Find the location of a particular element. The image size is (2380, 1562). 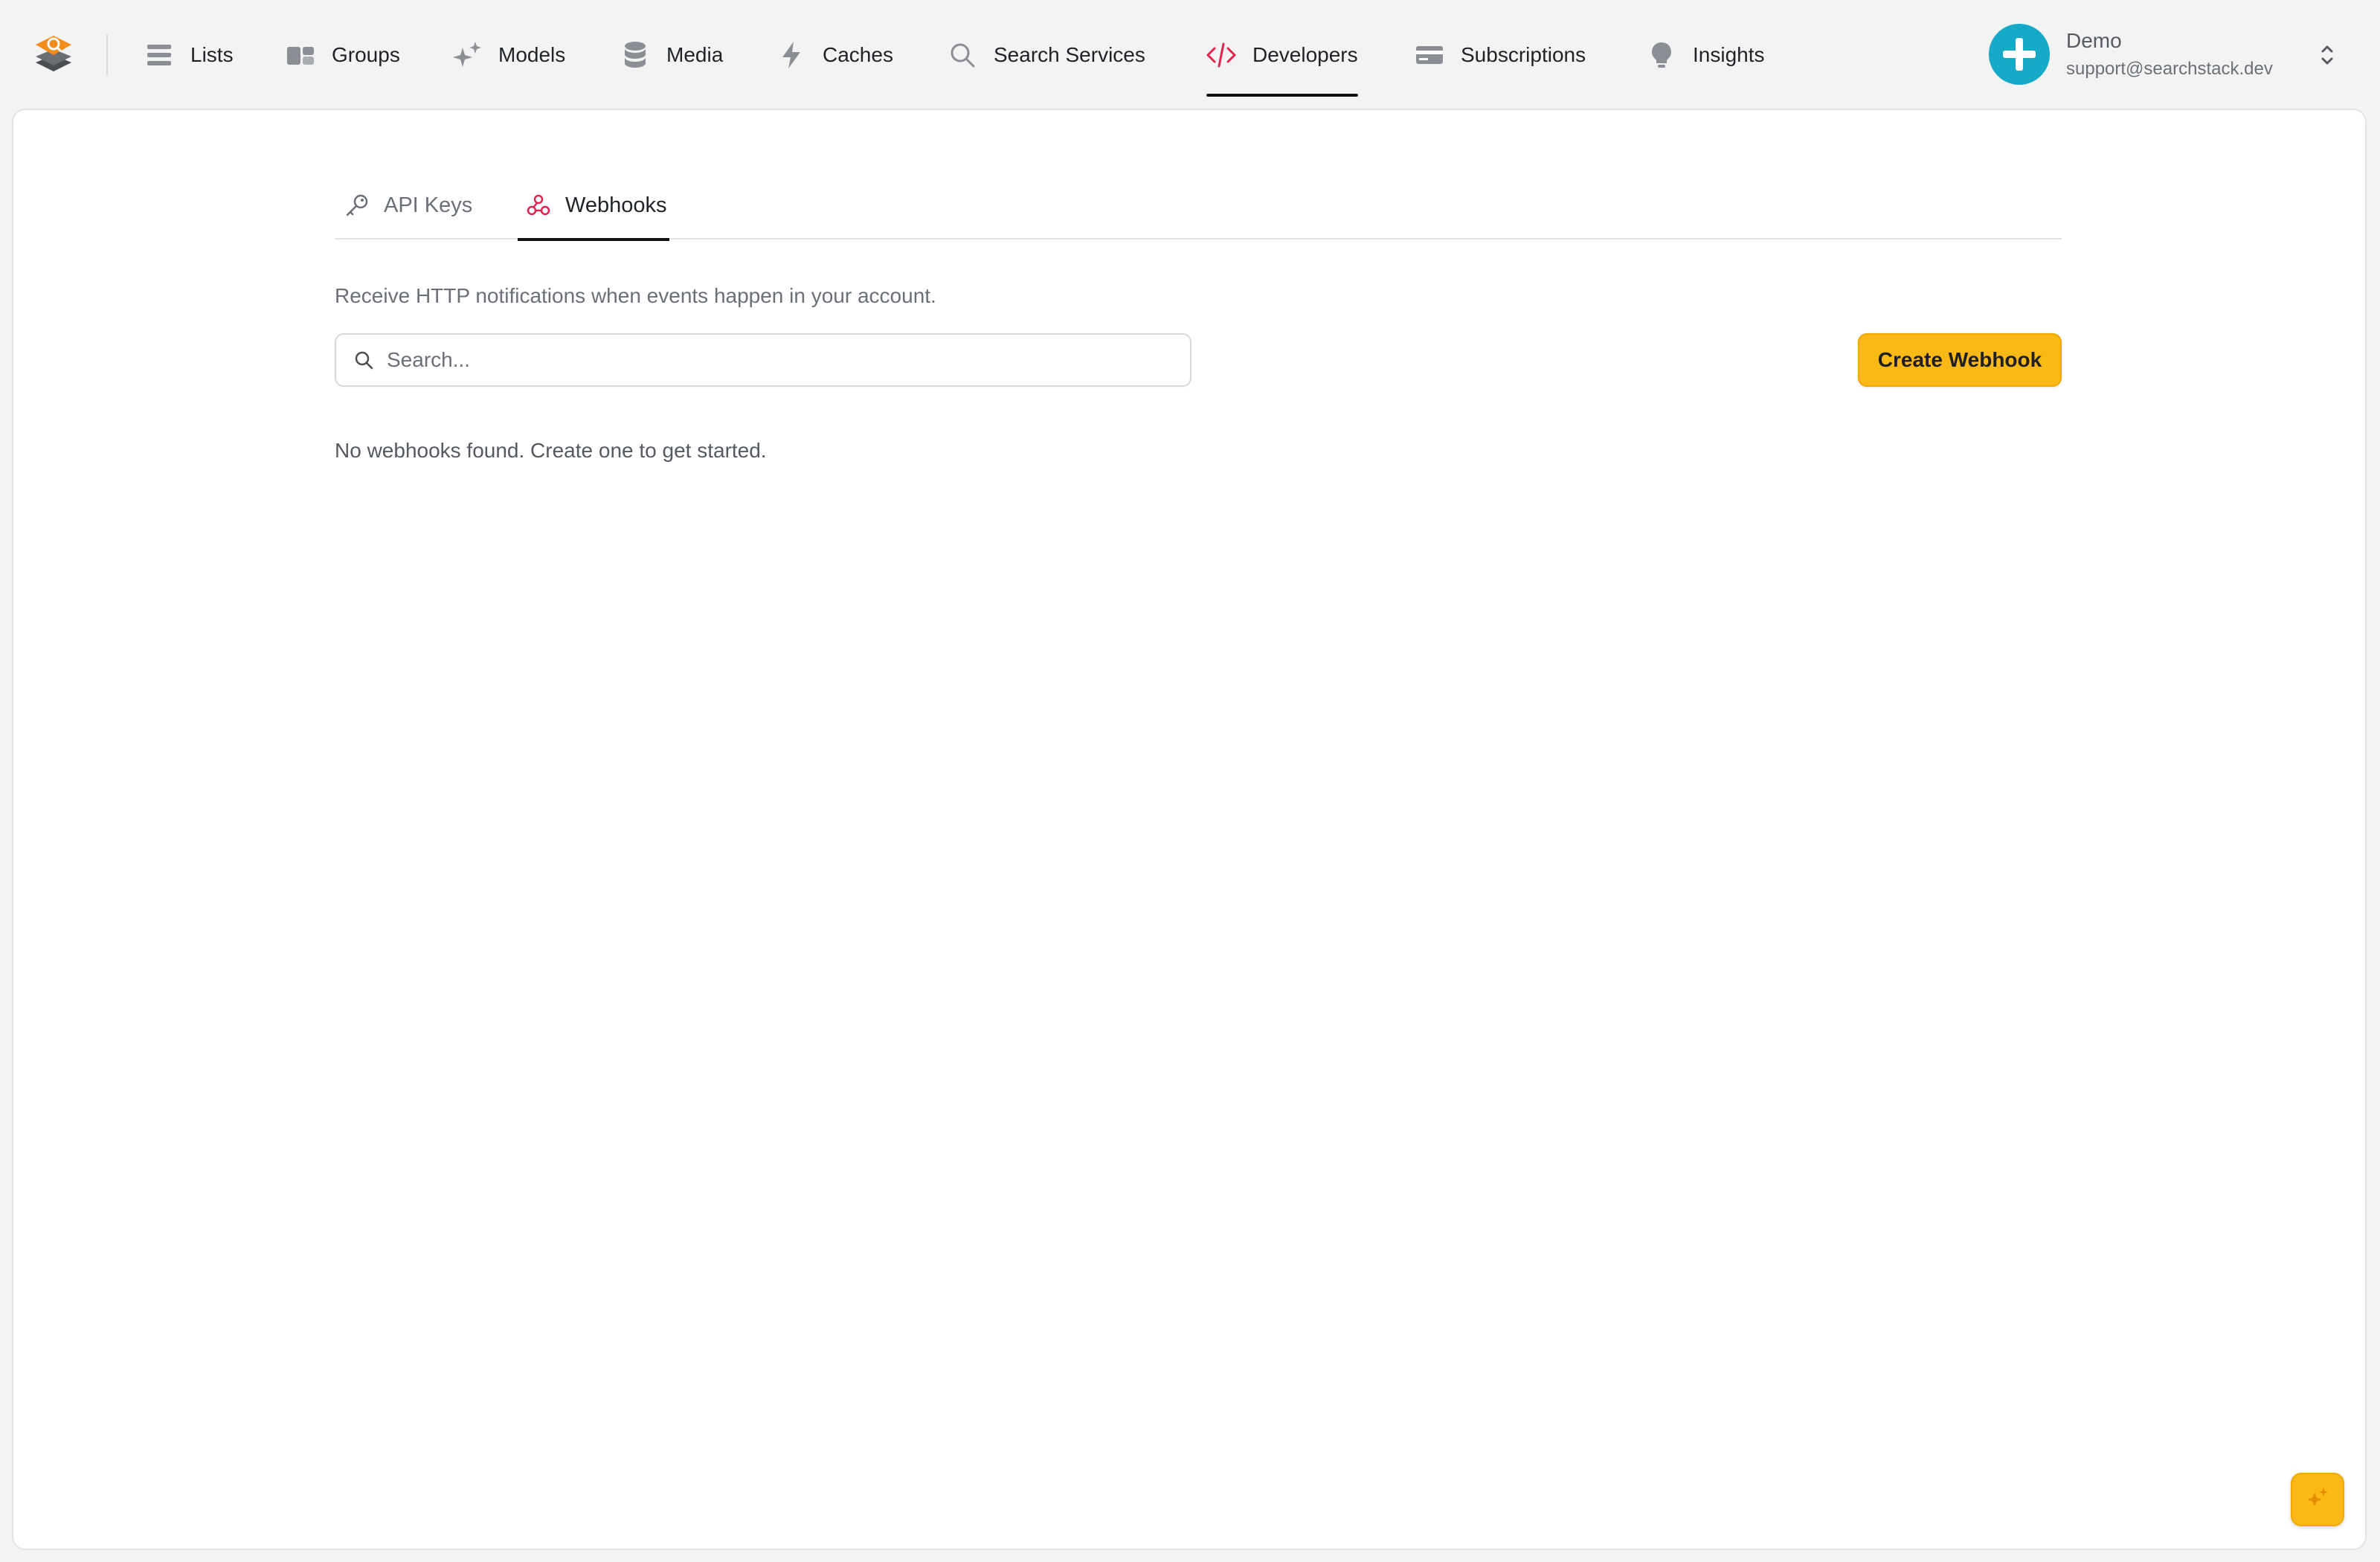

nav-item-lists: Lists is located at coordinates (189, 62).